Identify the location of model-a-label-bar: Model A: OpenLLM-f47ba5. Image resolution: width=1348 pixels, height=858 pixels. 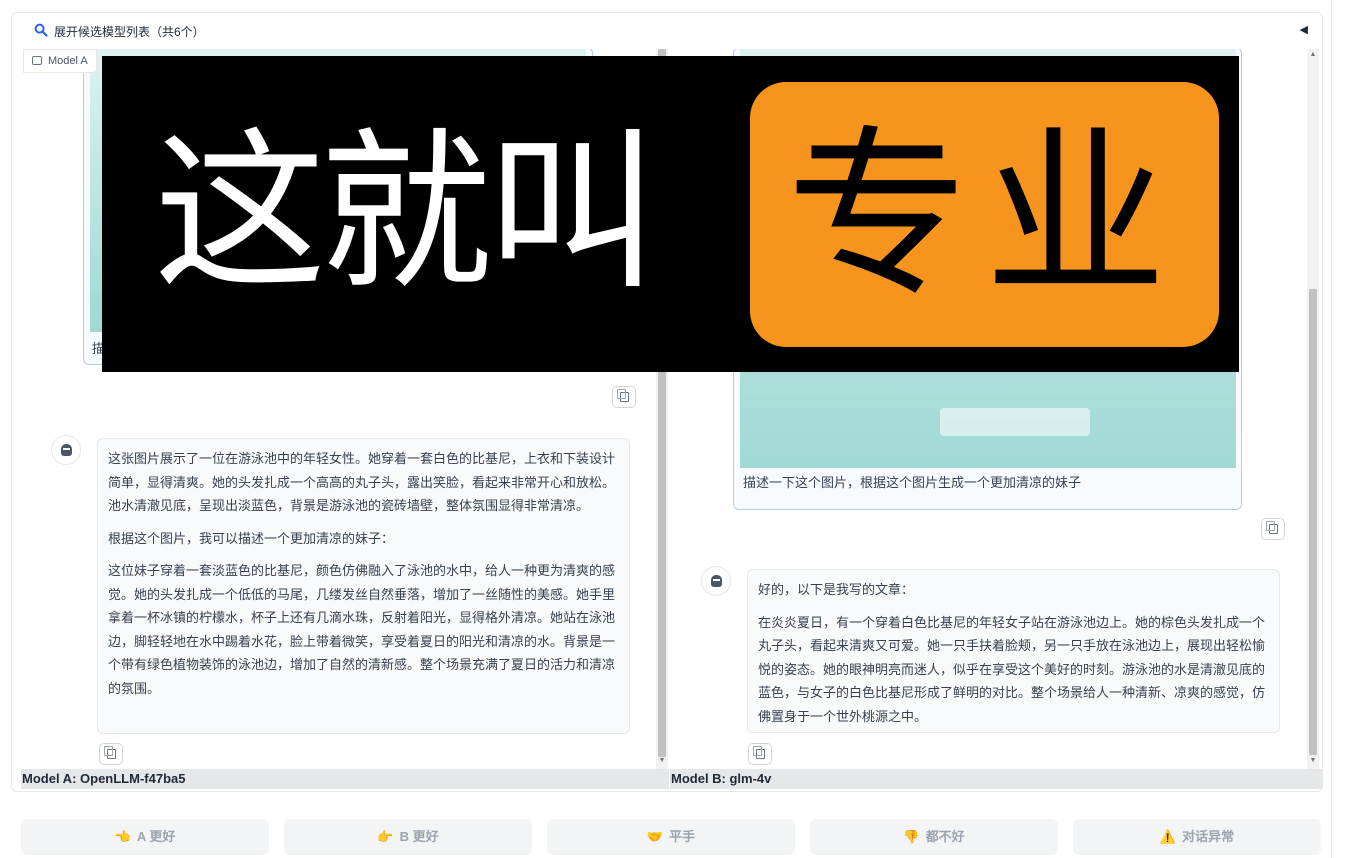
(345, 779).